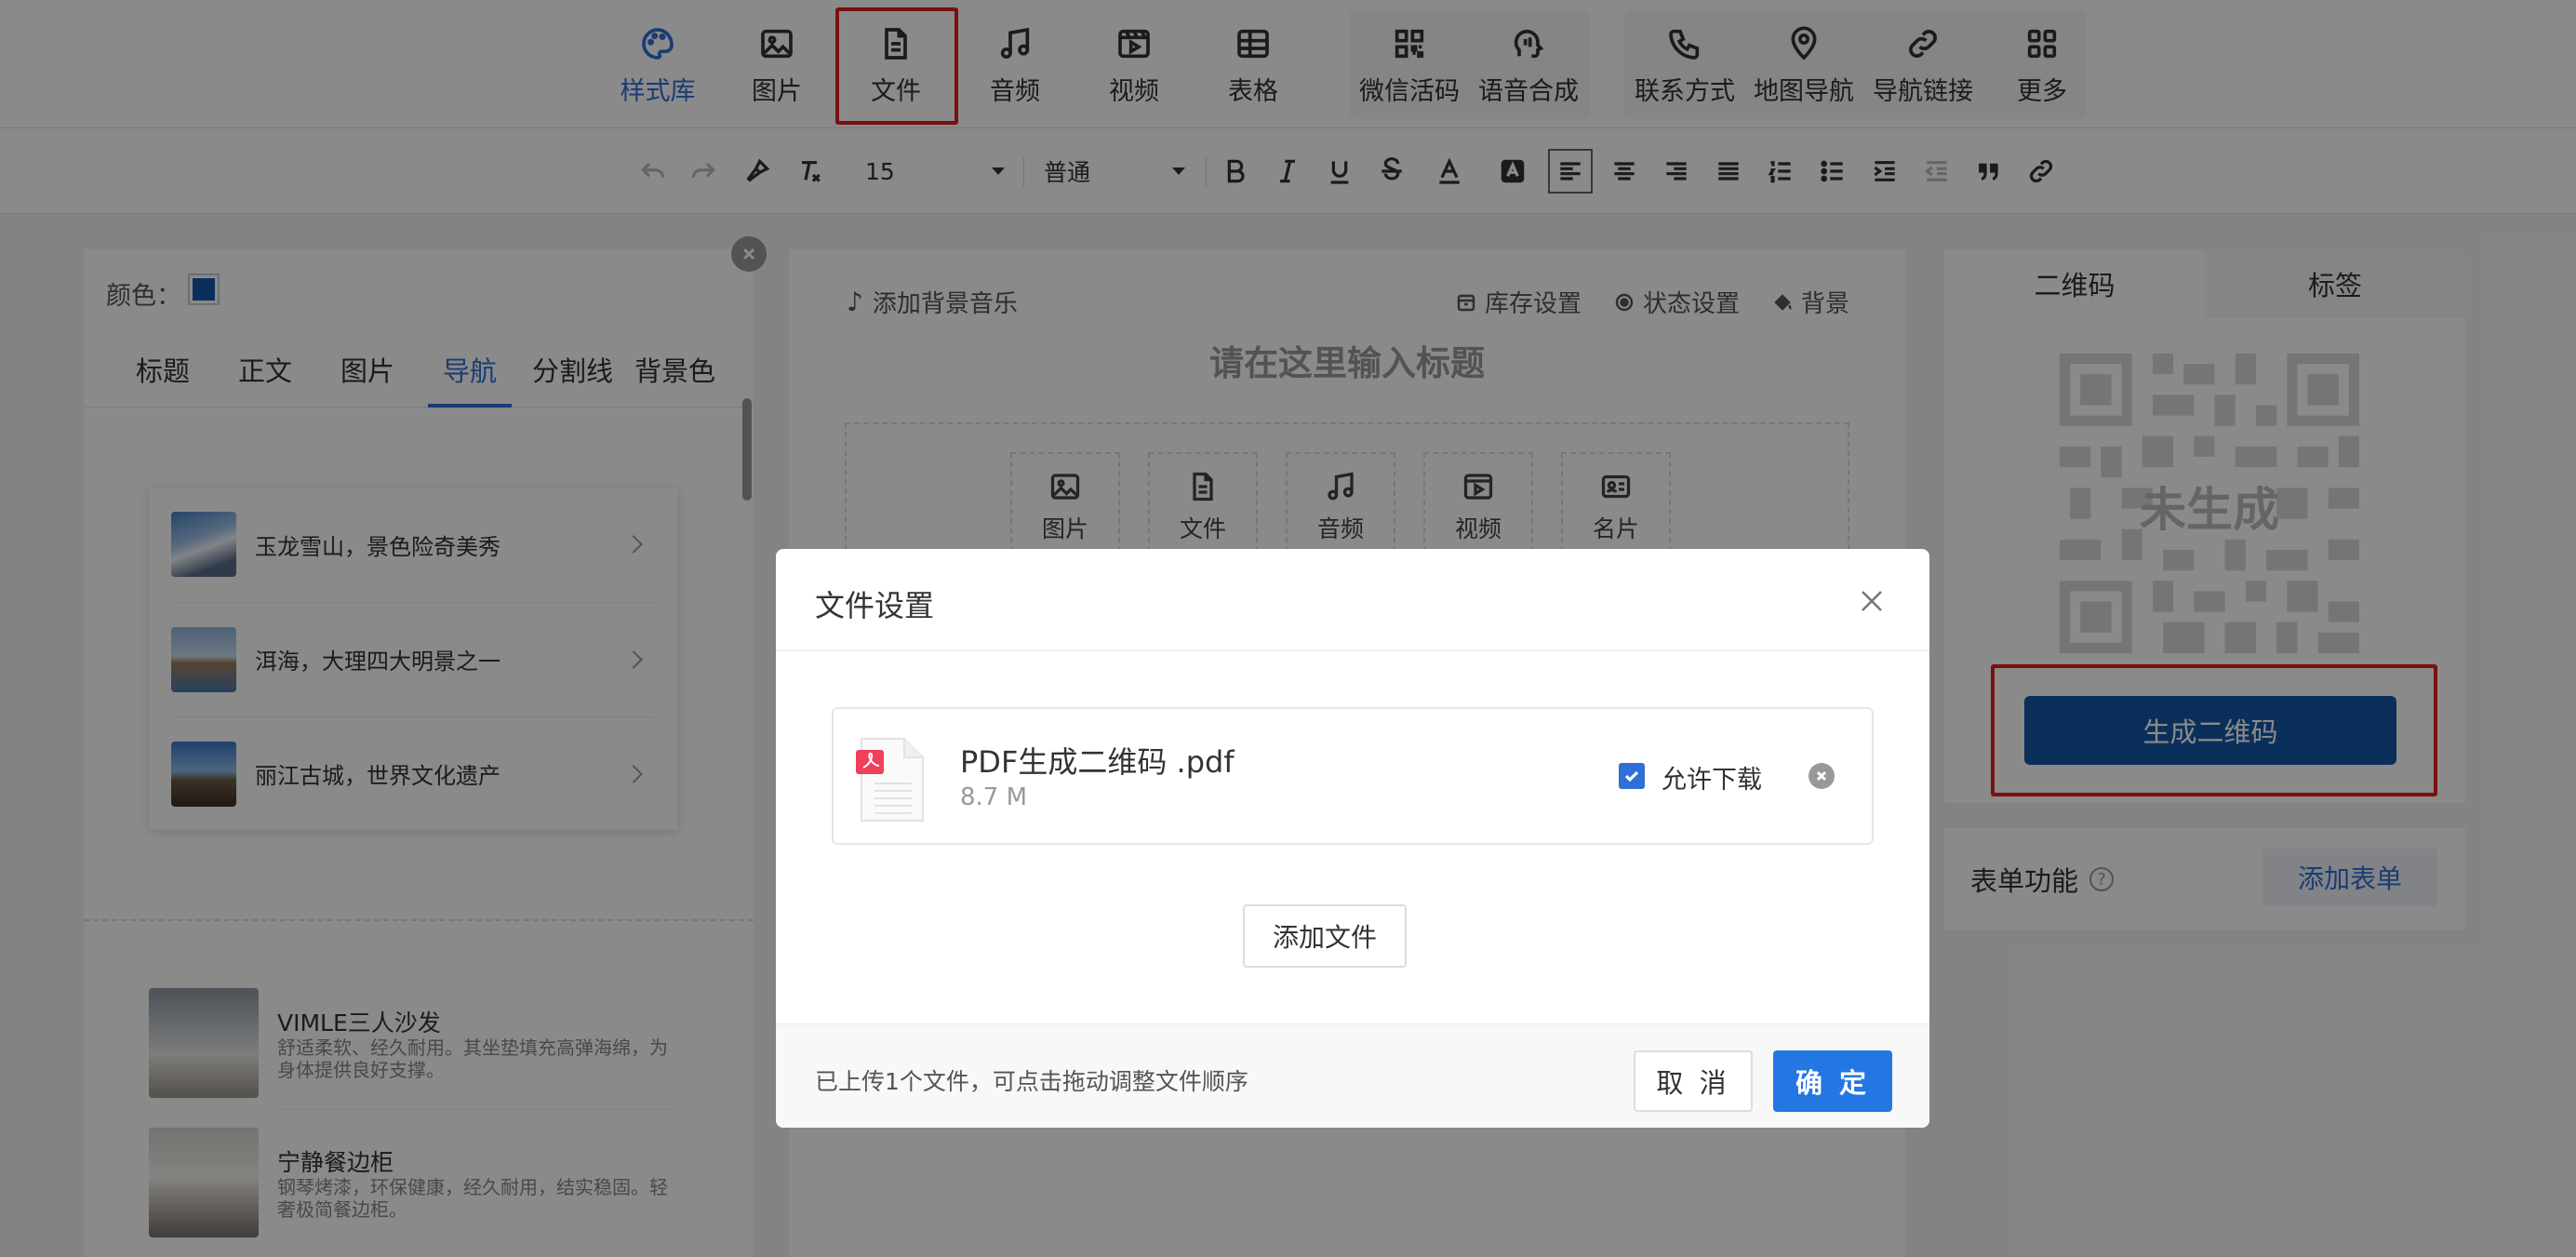 The height and width of the screenshot is (1257, 2576). Describe the element at coordinates (1712, 777) in the screenshot. I see `allow-download-label: 允许下载` at that location.